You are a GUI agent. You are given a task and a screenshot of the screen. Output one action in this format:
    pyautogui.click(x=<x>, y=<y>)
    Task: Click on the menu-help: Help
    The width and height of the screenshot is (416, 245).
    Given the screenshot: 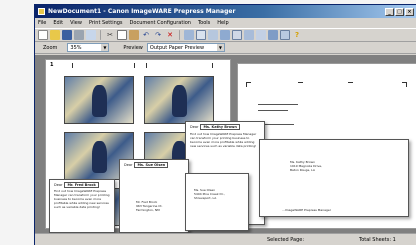 What is the action you would take?
    pyautogui.click(x=222, y=23)
    